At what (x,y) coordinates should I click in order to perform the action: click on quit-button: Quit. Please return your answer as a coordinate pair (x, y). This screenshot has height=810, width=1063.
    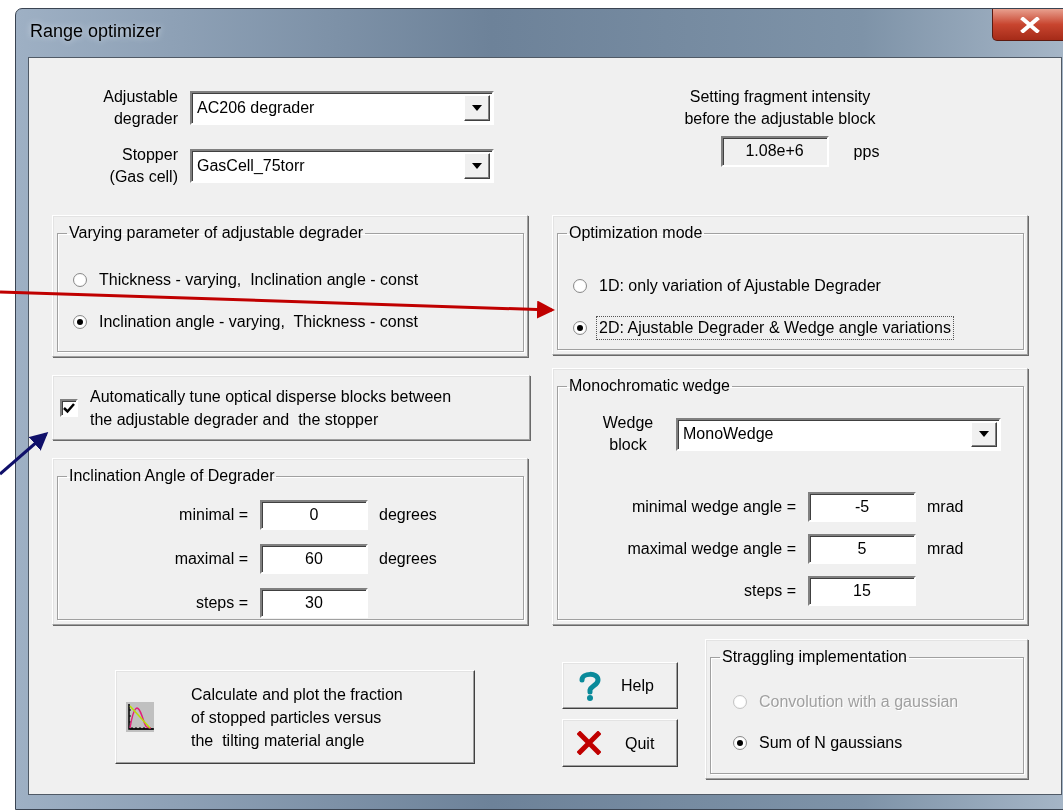
    Looking at the image, I should click on (620, 743).